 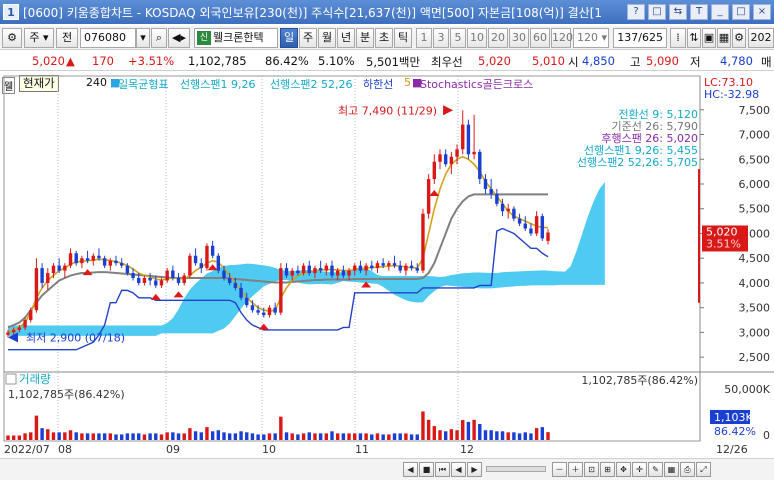 What do you see at coordinates (636, 12) in the screenshot?
I see `help-button: ?` at bounding box center [636, 12].